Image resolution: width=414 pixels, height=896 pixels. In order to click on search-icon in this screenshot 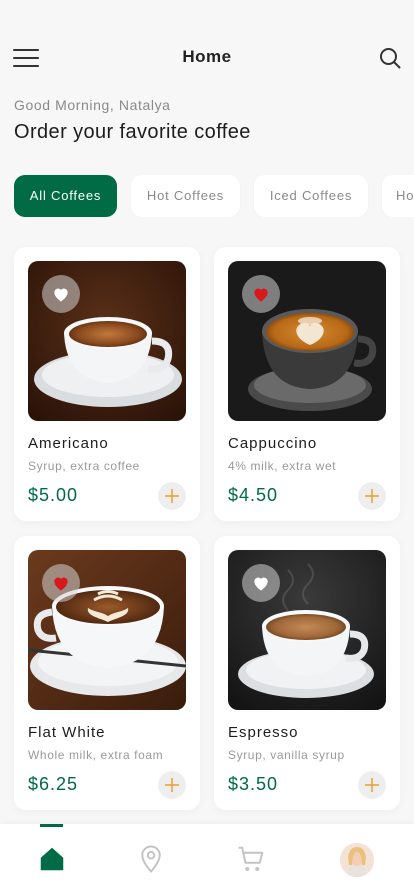, I will do `click(390, 58)`.